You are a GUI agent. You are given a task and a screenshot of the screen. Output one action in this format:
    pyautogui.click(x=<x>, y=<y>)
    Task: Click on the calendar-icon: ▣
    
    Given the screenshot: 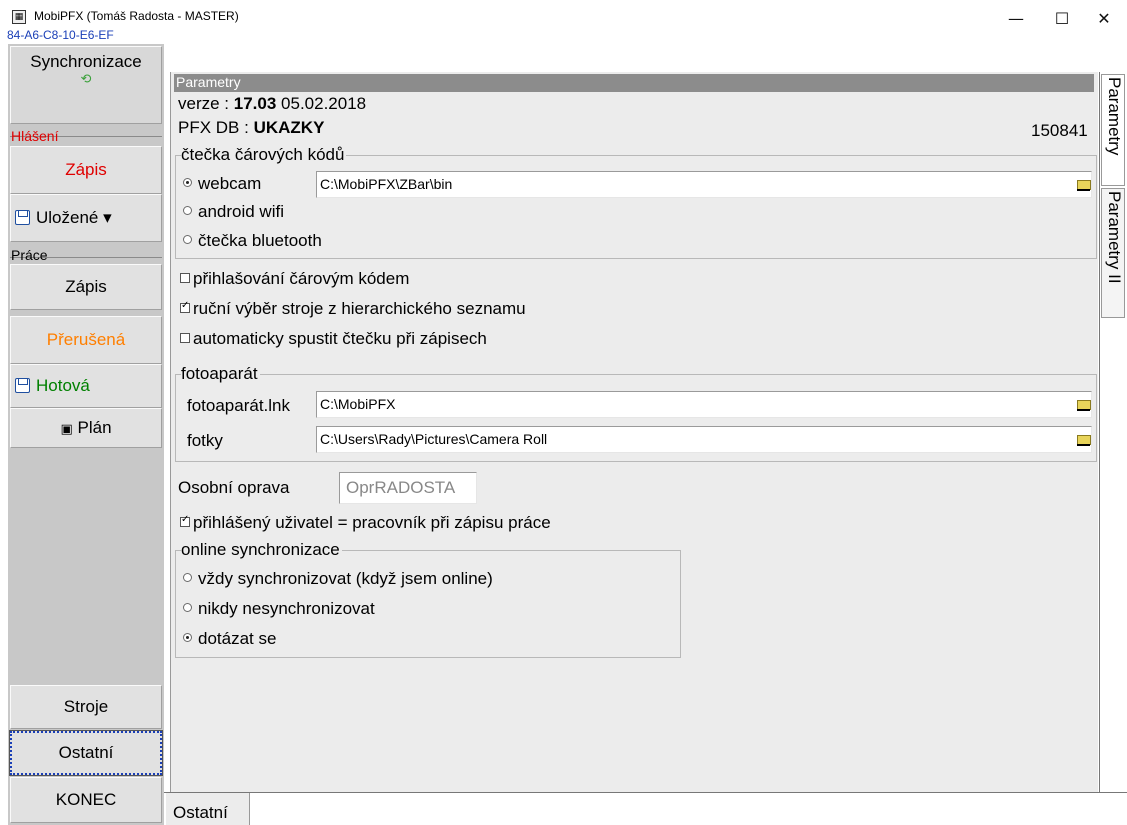 What is the action you would take?
    pyautogui.click(x=66, y=429)
    